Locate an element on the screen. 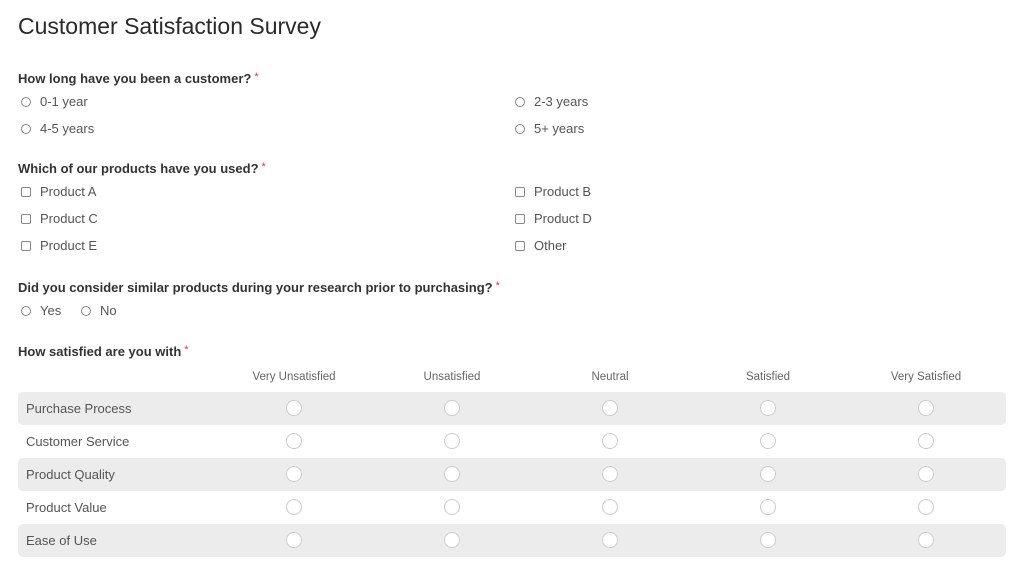  row-label: Product Value is located at coordinates (66, 507).